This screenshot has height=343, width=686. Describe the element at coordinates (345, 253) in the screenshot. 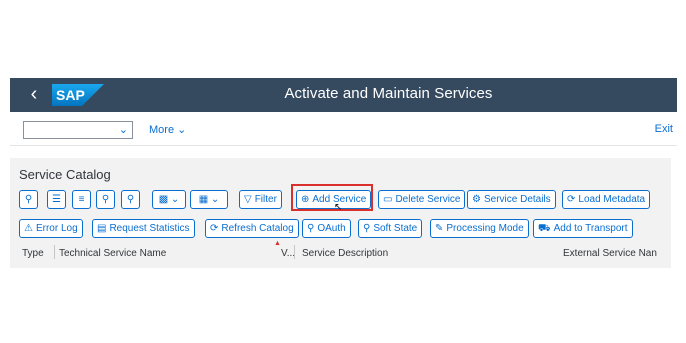

I see `column-service-description: Service Description` at that location.